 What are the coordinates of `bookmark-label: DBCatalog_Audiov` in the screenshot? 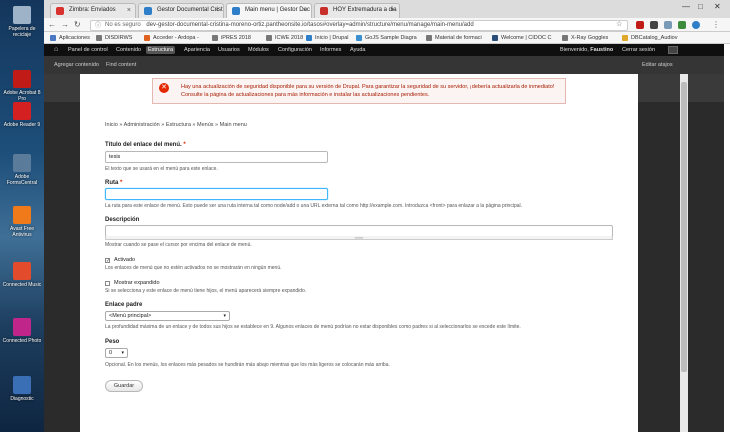 It's located at (654, 38).